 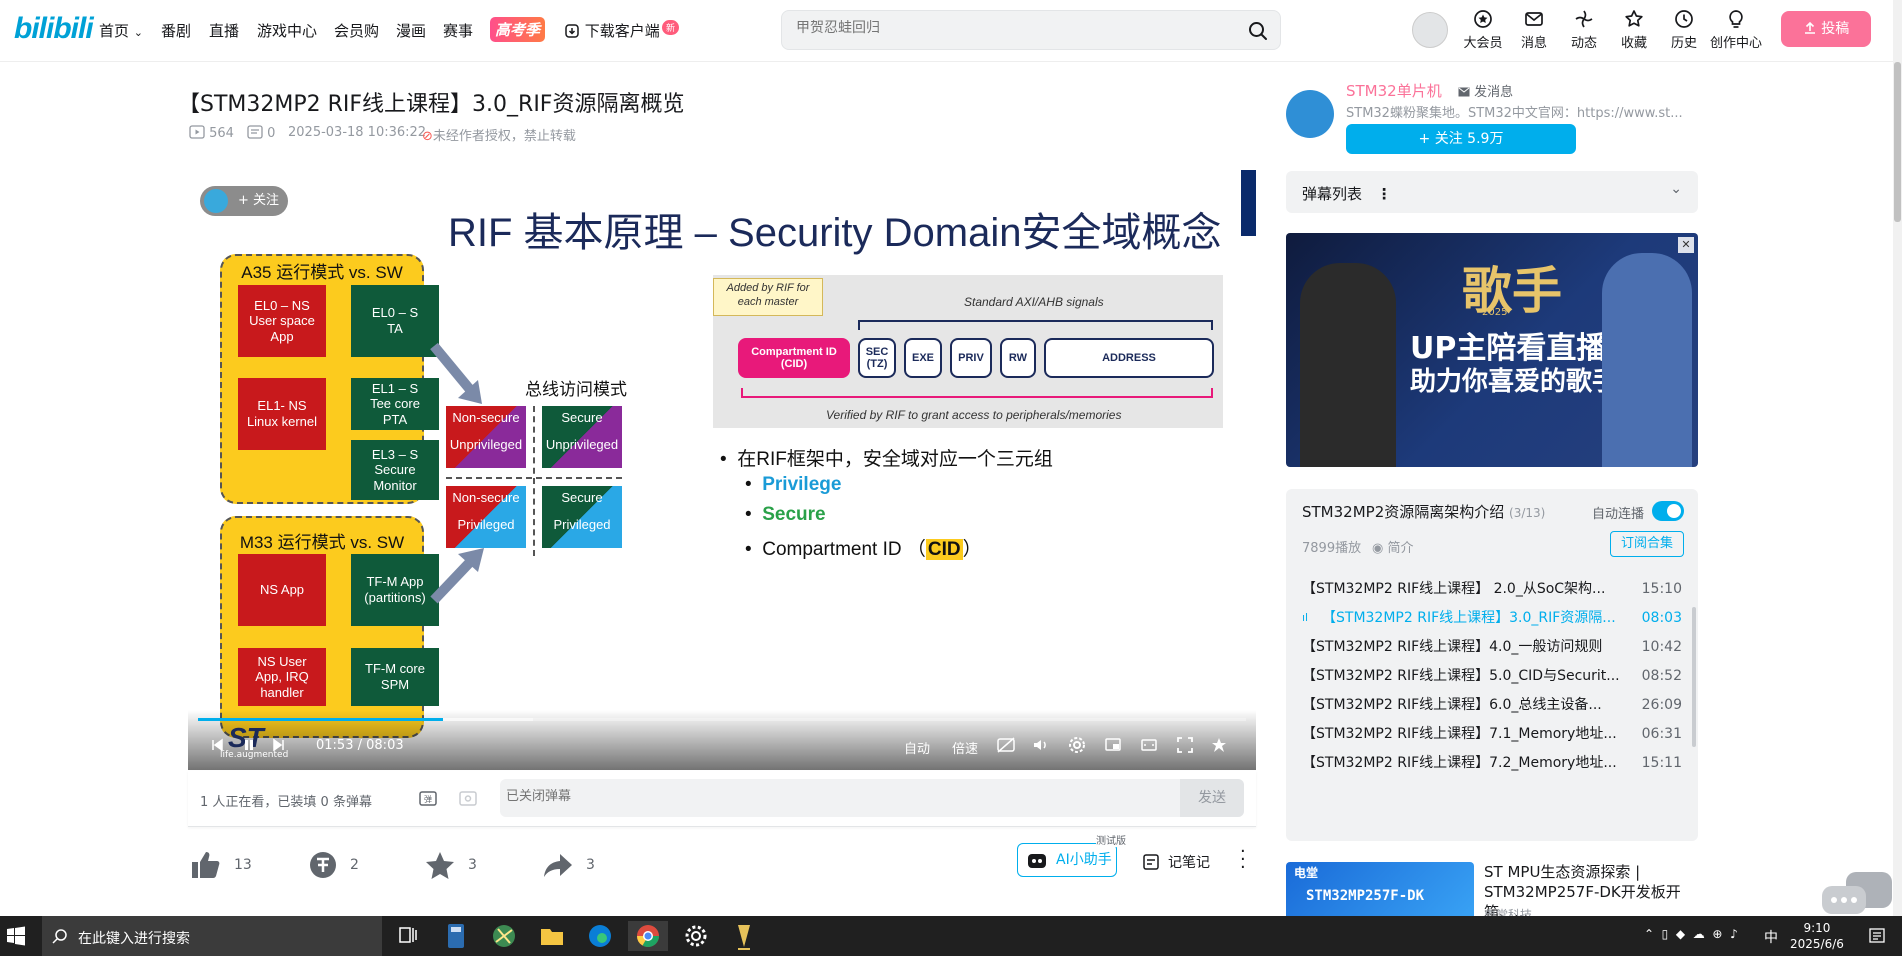 I want to click on danmaku-toggle-icon: 弹, so click(x=429, y=799).